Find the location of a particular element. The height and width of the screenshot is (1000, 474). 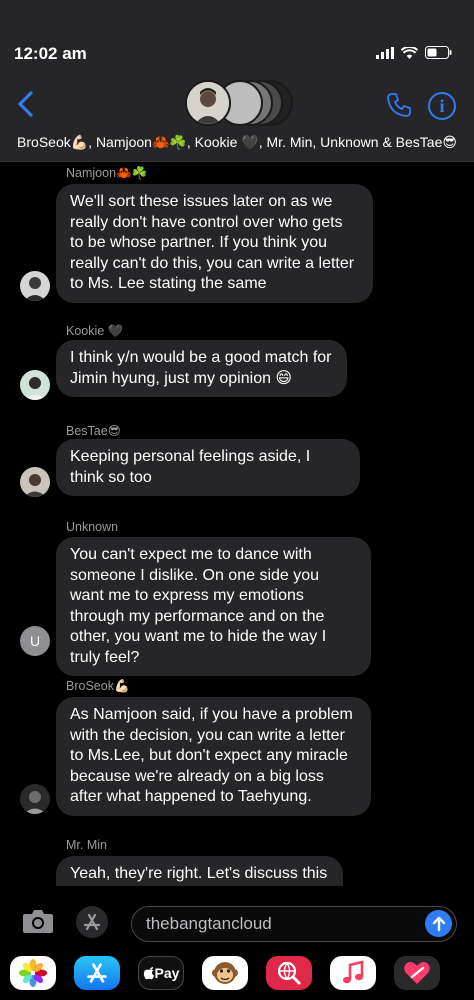

group-avatars is located at coordinates (240, 103).